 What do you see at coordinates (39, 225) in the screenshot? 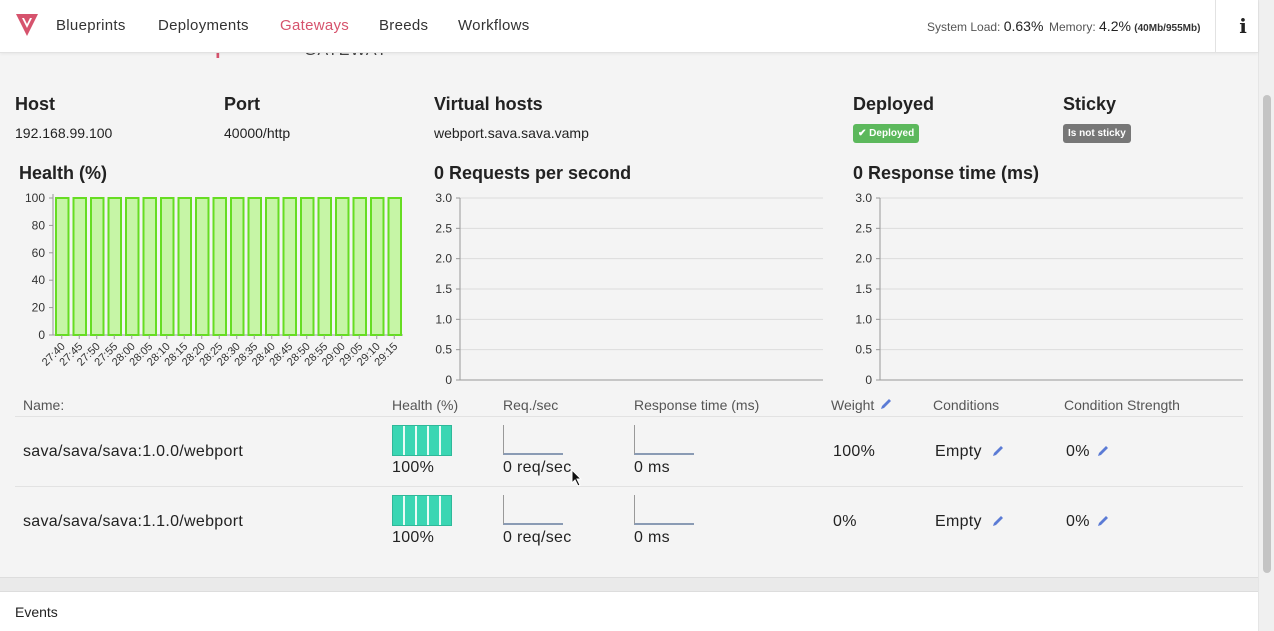
I see `y-tick-label: 80` at bounding box center [39, 225].